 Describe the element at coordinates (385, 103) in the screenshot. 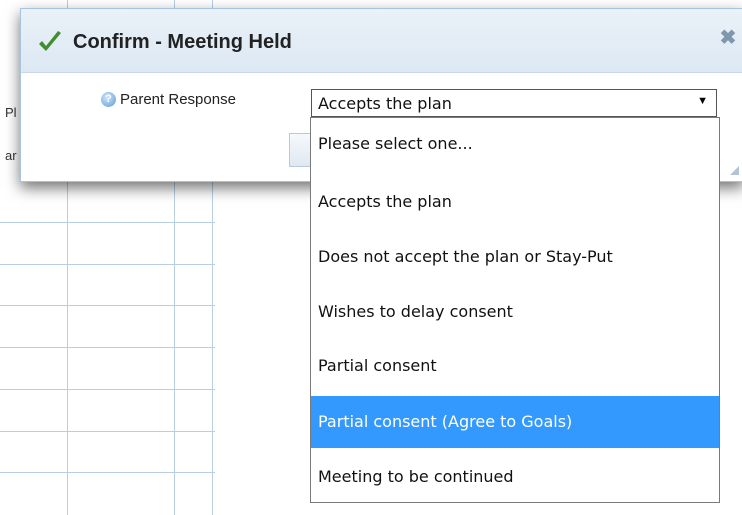

I see `select-value: Accepts the plan` at that location.